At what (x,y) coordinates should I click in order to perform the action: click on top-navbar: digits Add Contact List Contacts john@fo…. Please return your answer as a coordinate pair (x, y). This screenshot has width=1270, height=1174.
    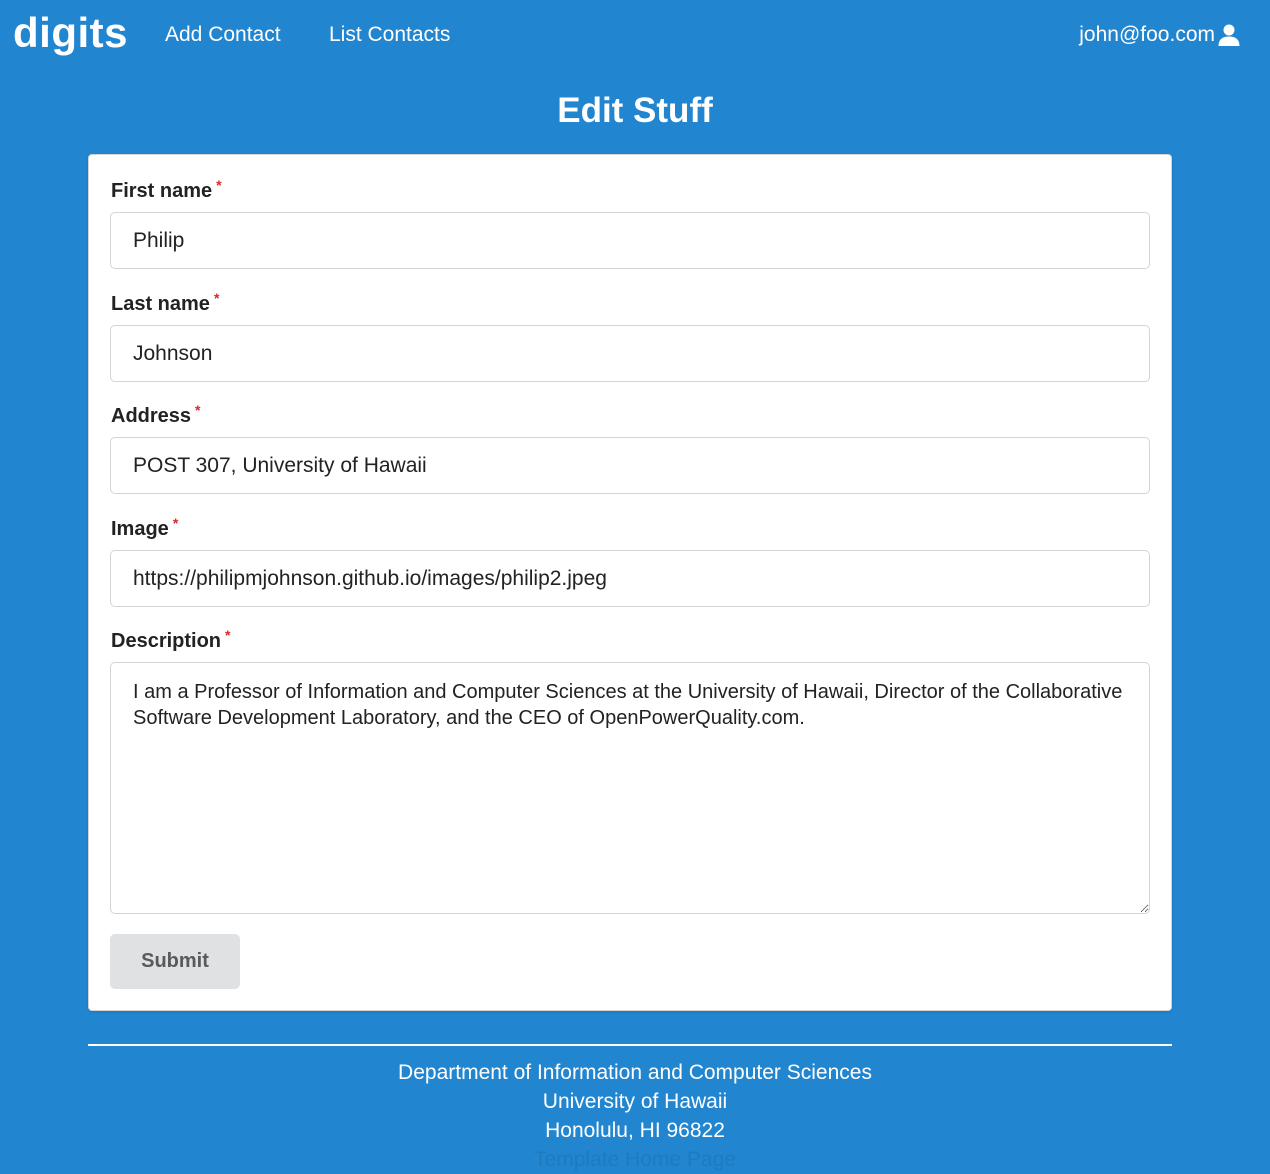
    Looking at the image, I should click on (635, 35).